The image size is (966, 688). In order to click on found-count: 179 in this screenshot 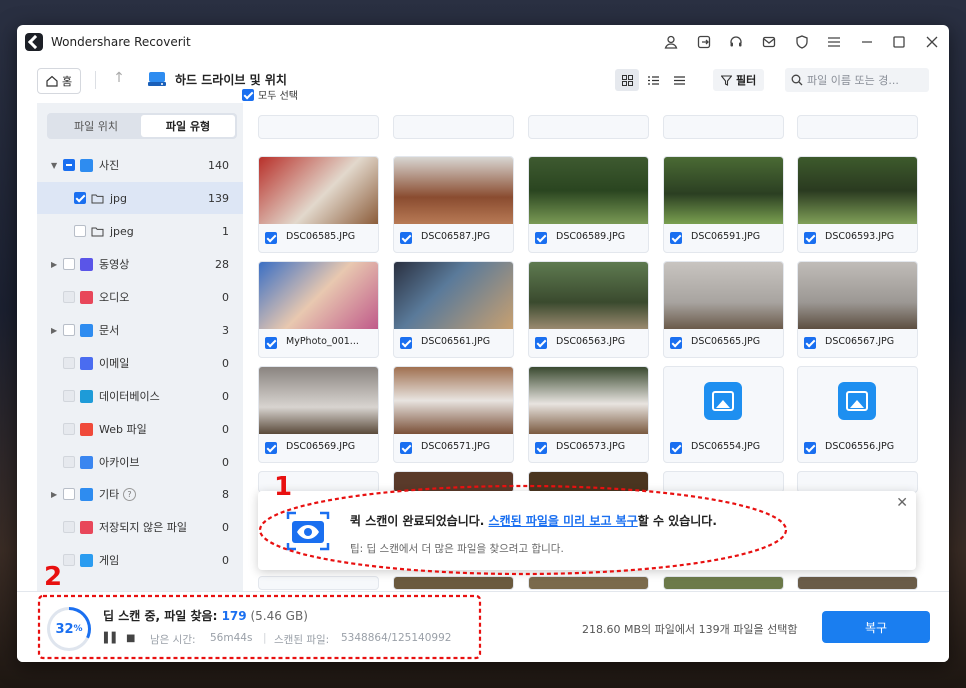, I will do `click(234, 616)`.